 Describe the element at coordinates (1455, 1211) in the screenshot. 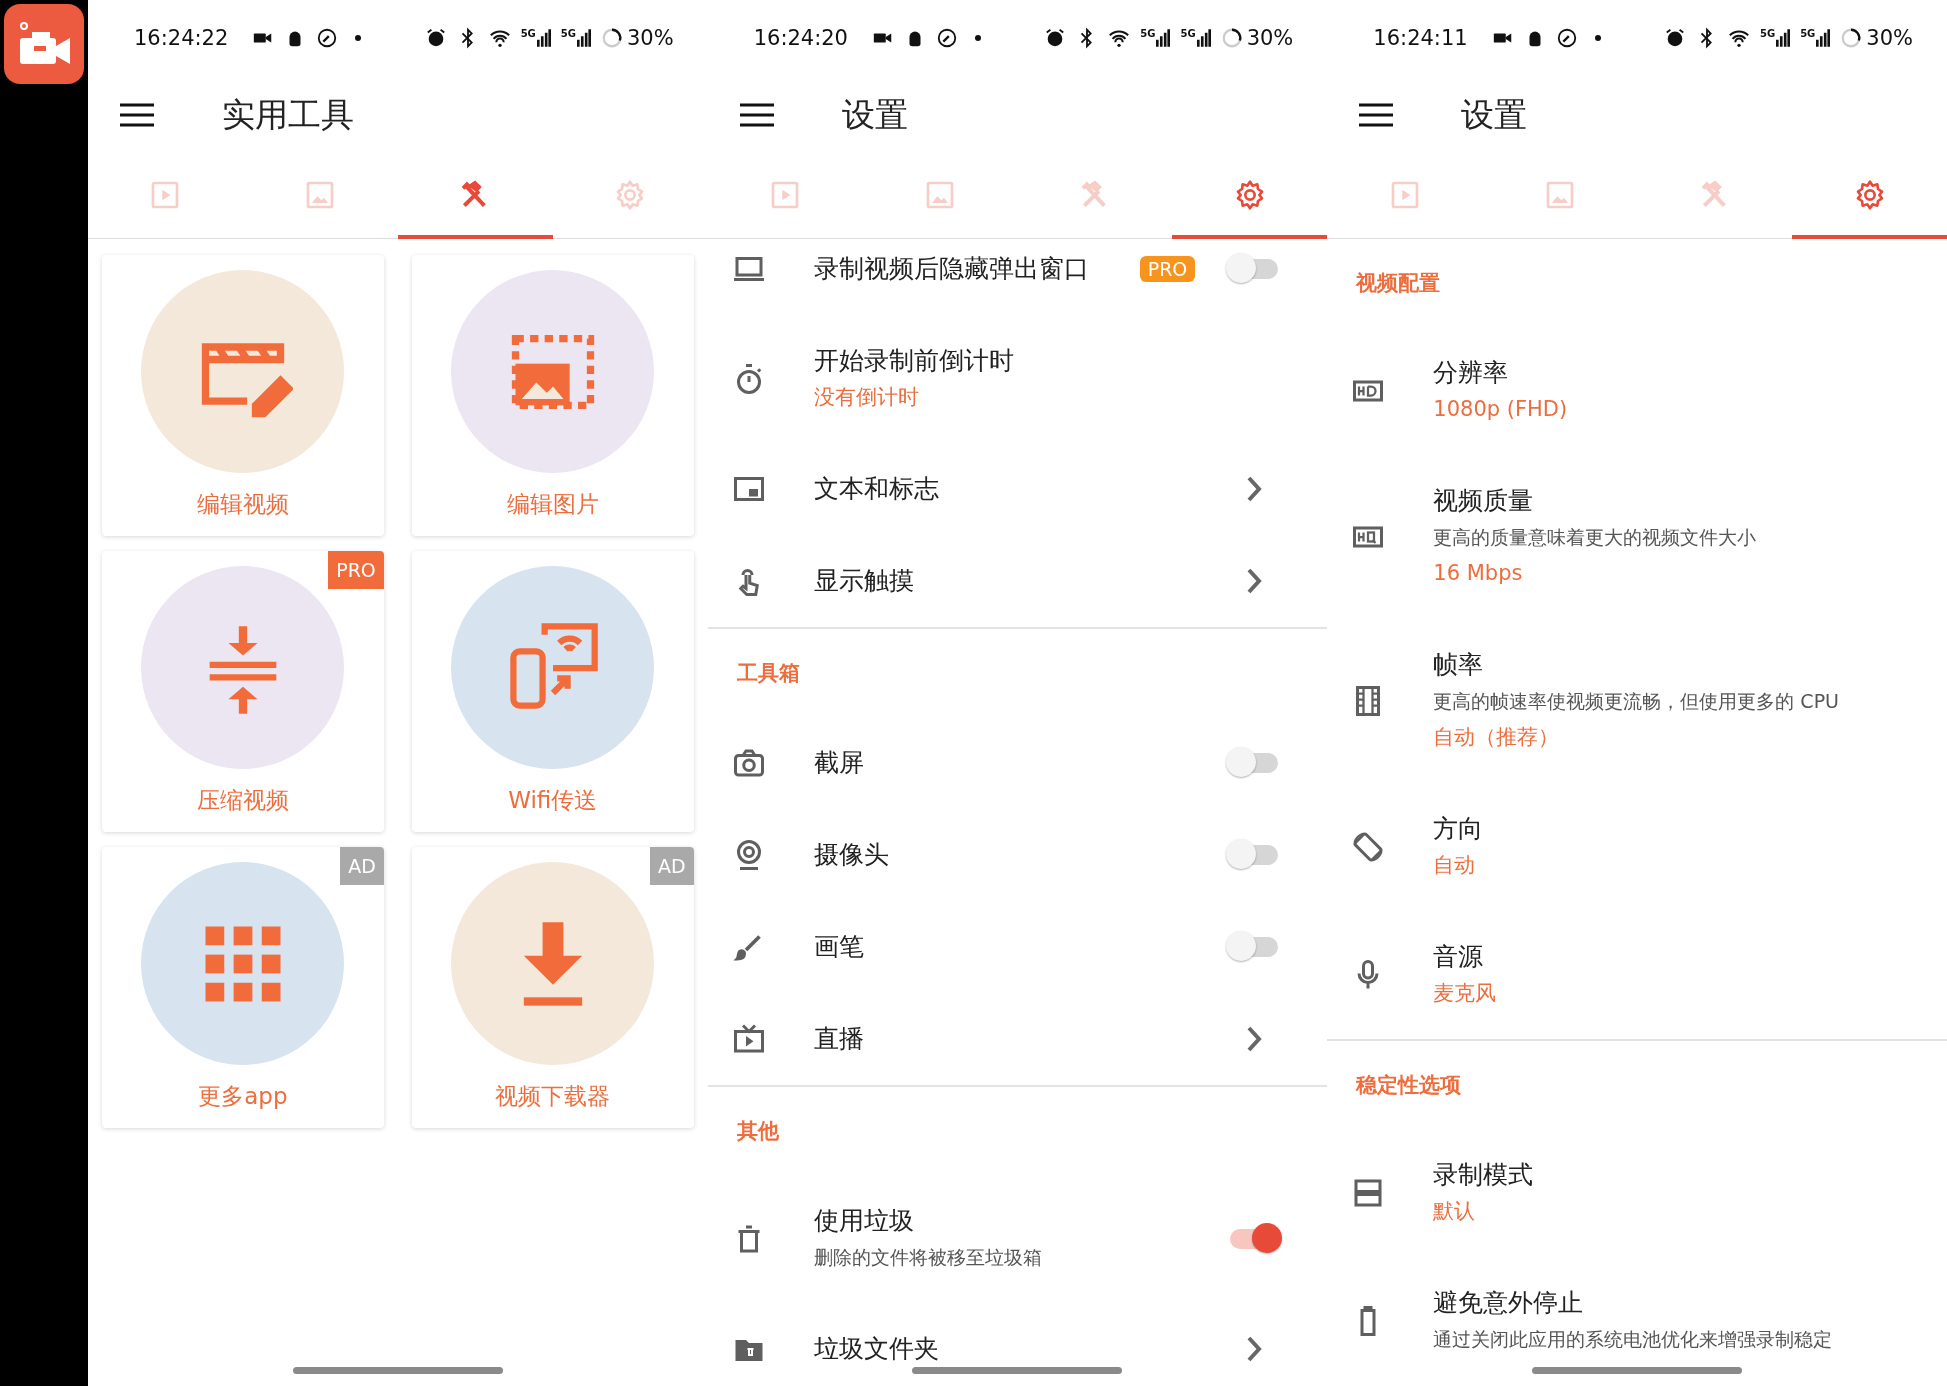

I see `setting-value: 默认` at that location.